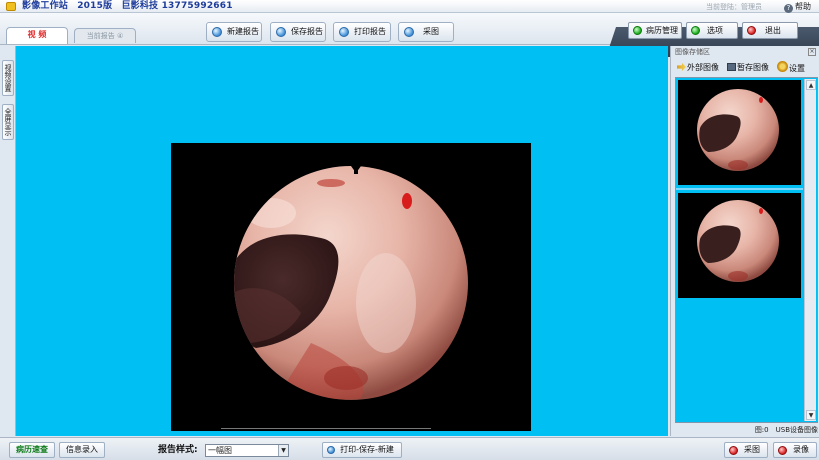 Image resolution: width=819 pixels, height=460 pixels. Describe the element at coordinates (733, 450) in the screenshot. I see `capture-red-dot-icon` at that location.